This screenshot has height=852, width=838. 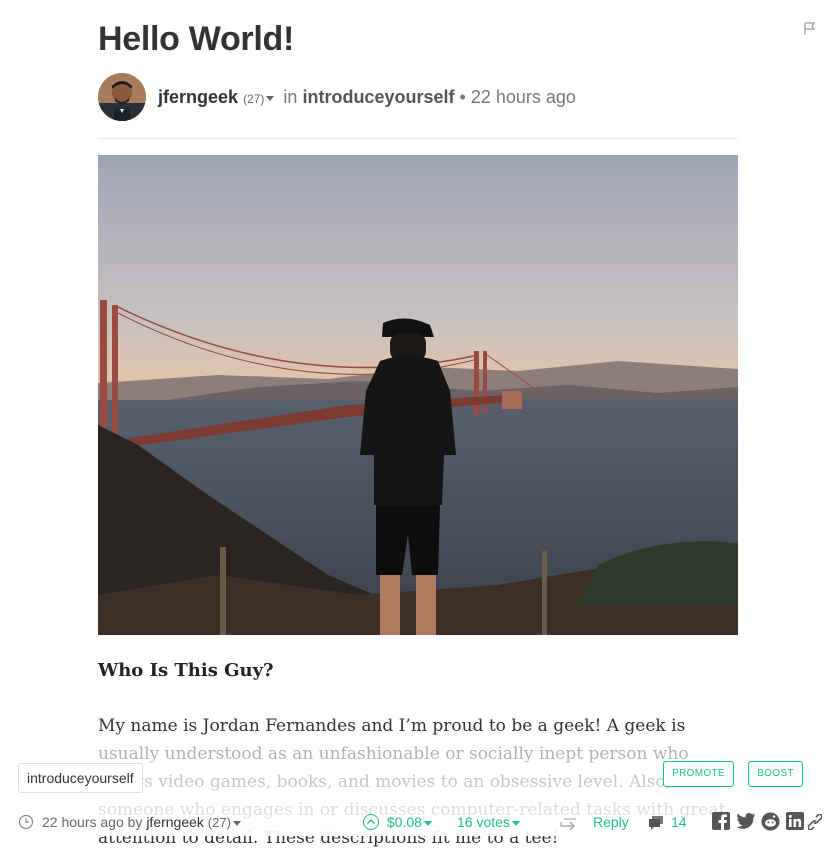 What do you see at coordinates (404, 822) in the screenshot?
I see `payout-value: $0.08` at bounding box center [404, 822].